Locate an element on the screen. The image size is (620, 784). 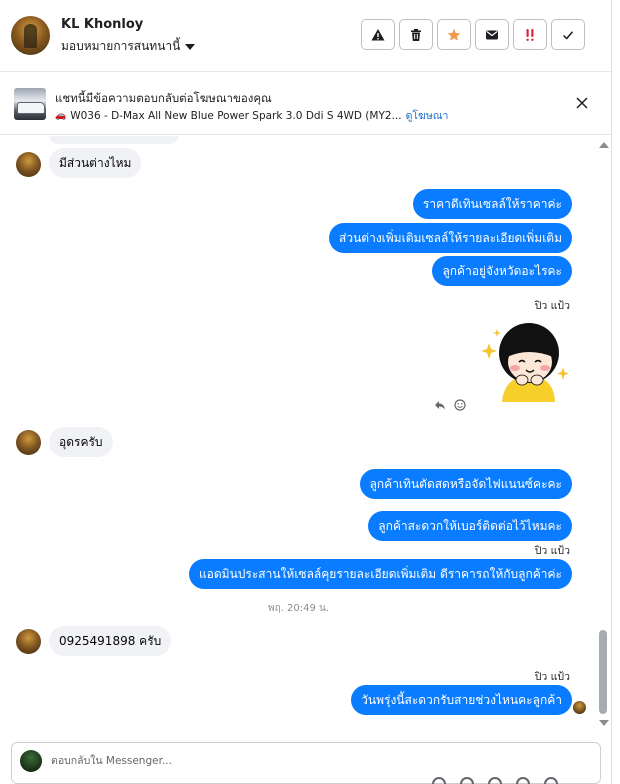
star-icon is located at coordinates (454, 34).